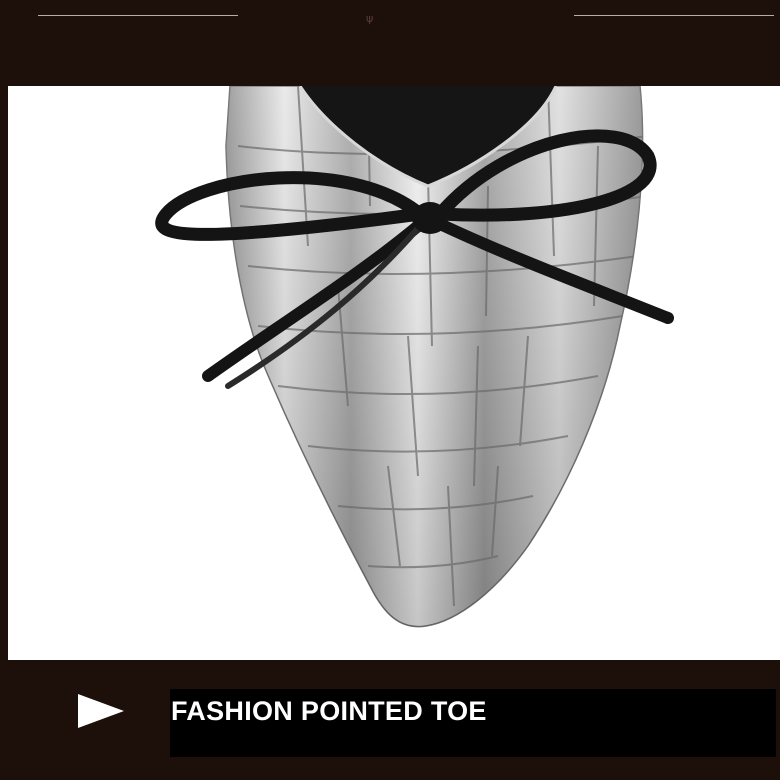  I want to click on top-left-divider, so click(138, 15).